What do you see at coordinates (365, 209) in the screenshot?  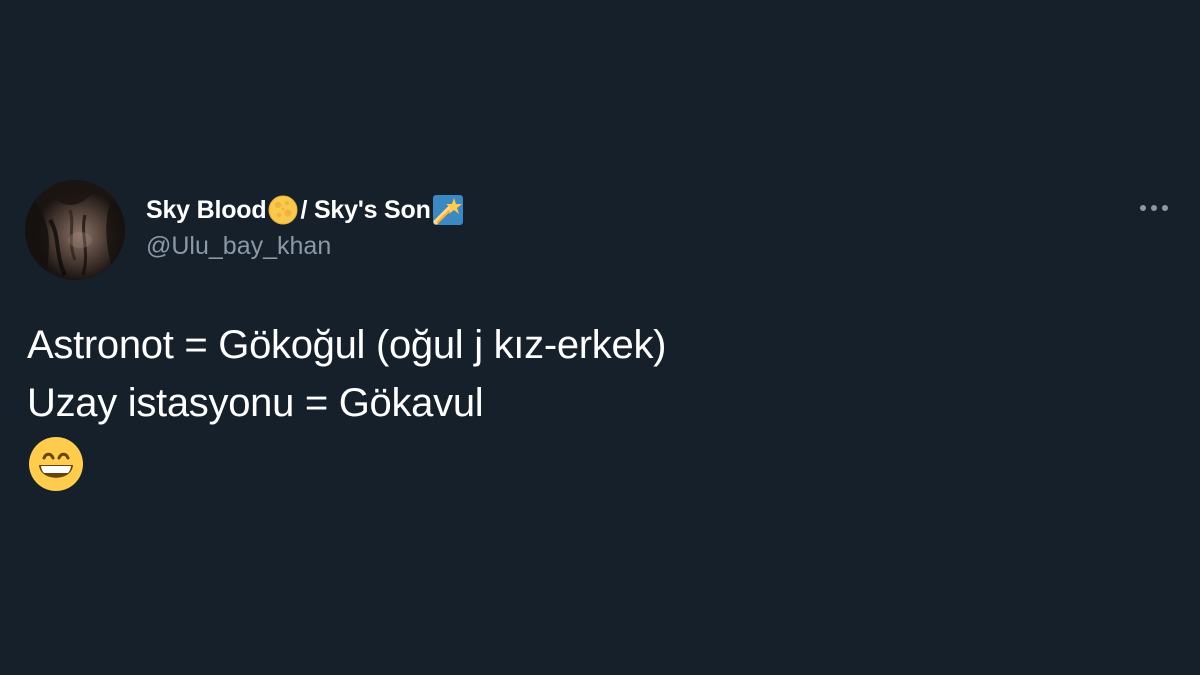 I see `display-name-part2: / Sky's Son` at bounding box center [365, 209].